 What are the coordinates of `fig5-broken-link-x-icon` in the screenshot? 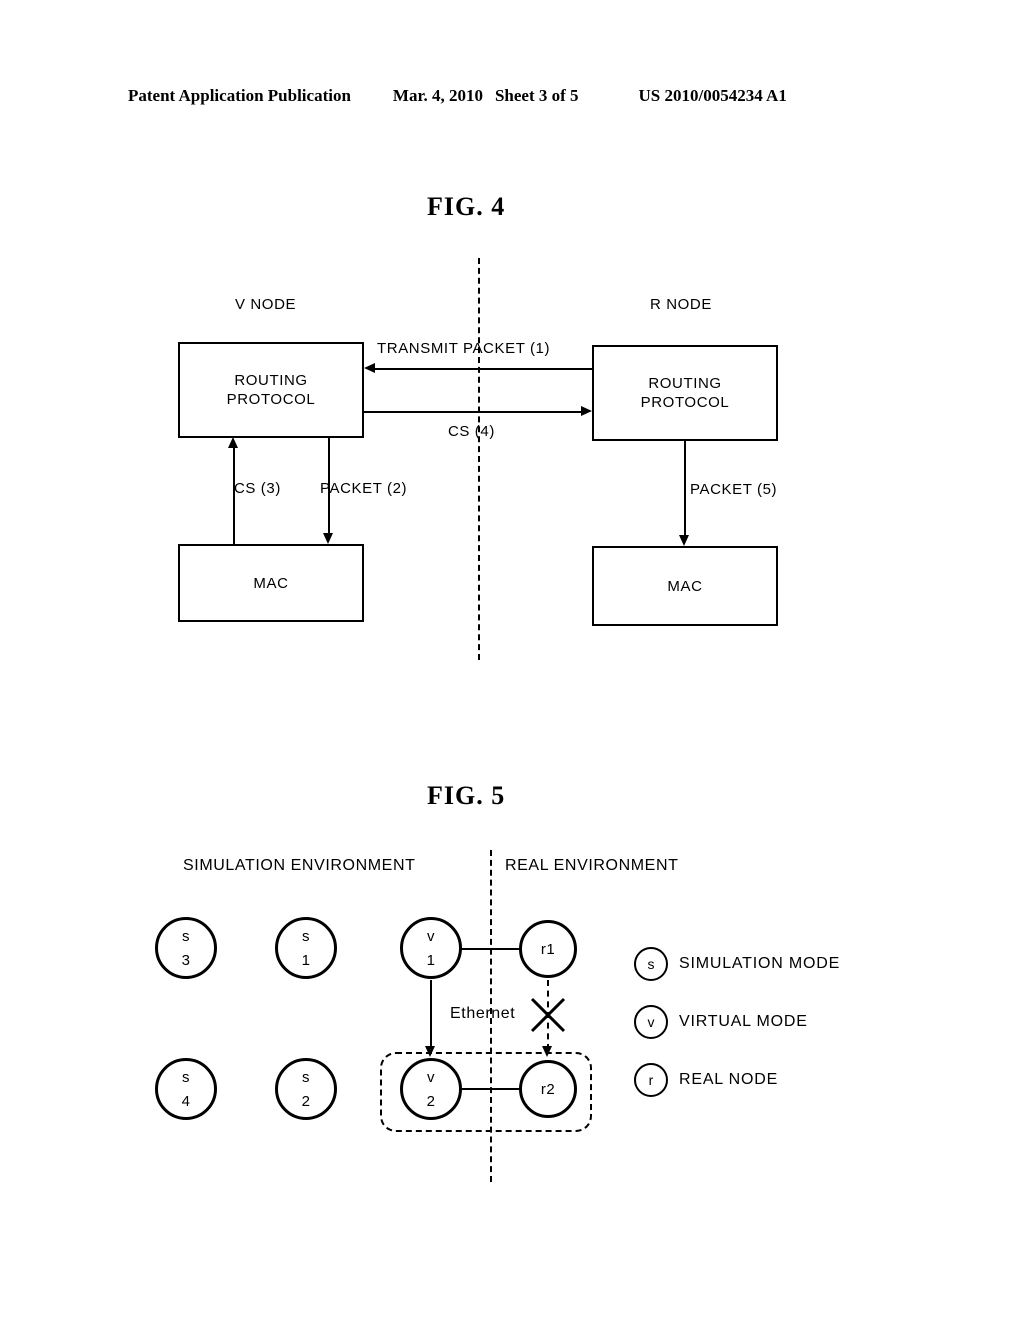 It's located at (548, 1015).